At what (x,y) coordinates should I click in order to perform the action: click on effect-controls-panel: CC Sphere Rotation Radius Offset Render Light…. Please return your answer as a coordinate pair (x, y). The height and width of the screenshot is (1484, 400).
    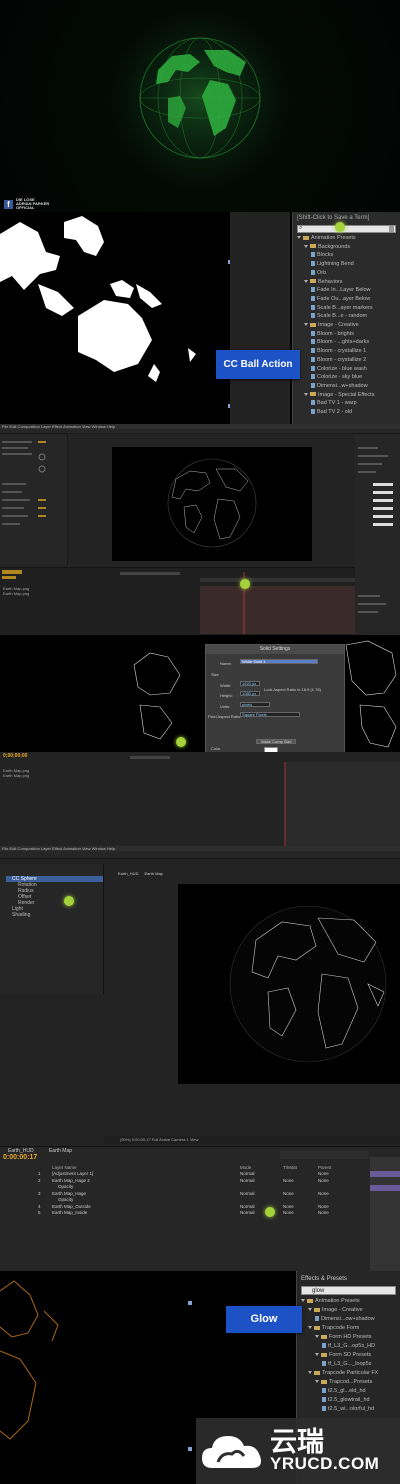
    Looking at the image, I should click on (52, 929).